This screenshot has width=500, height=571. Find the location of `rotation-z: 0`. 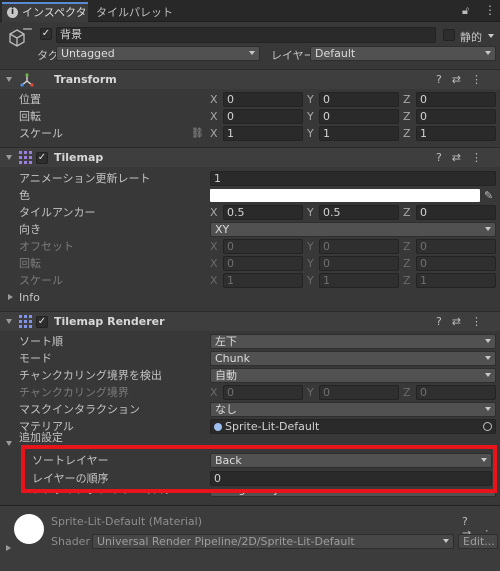

rotation-z: 0 is located at coordinates (456, 116).